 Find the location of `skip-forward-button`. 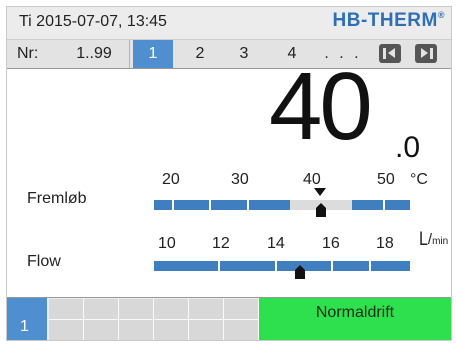

skip-forward-button is located at coordinates (426, 53).